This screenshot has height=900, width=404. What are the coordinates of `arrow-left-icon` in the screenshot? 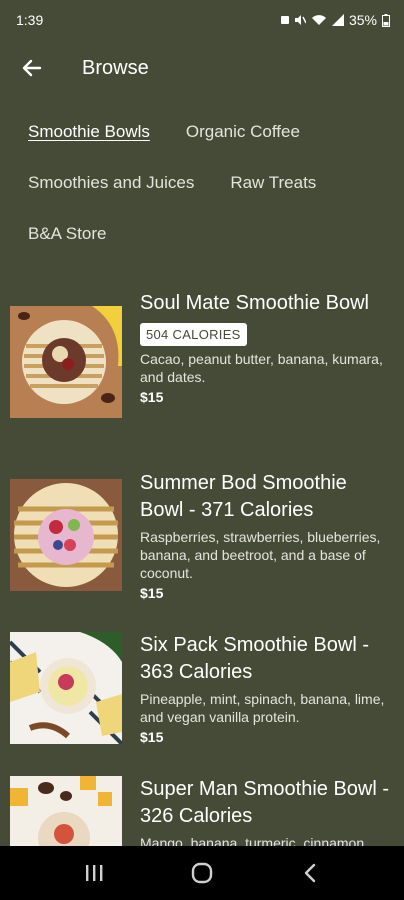 It's located at (32, 68).